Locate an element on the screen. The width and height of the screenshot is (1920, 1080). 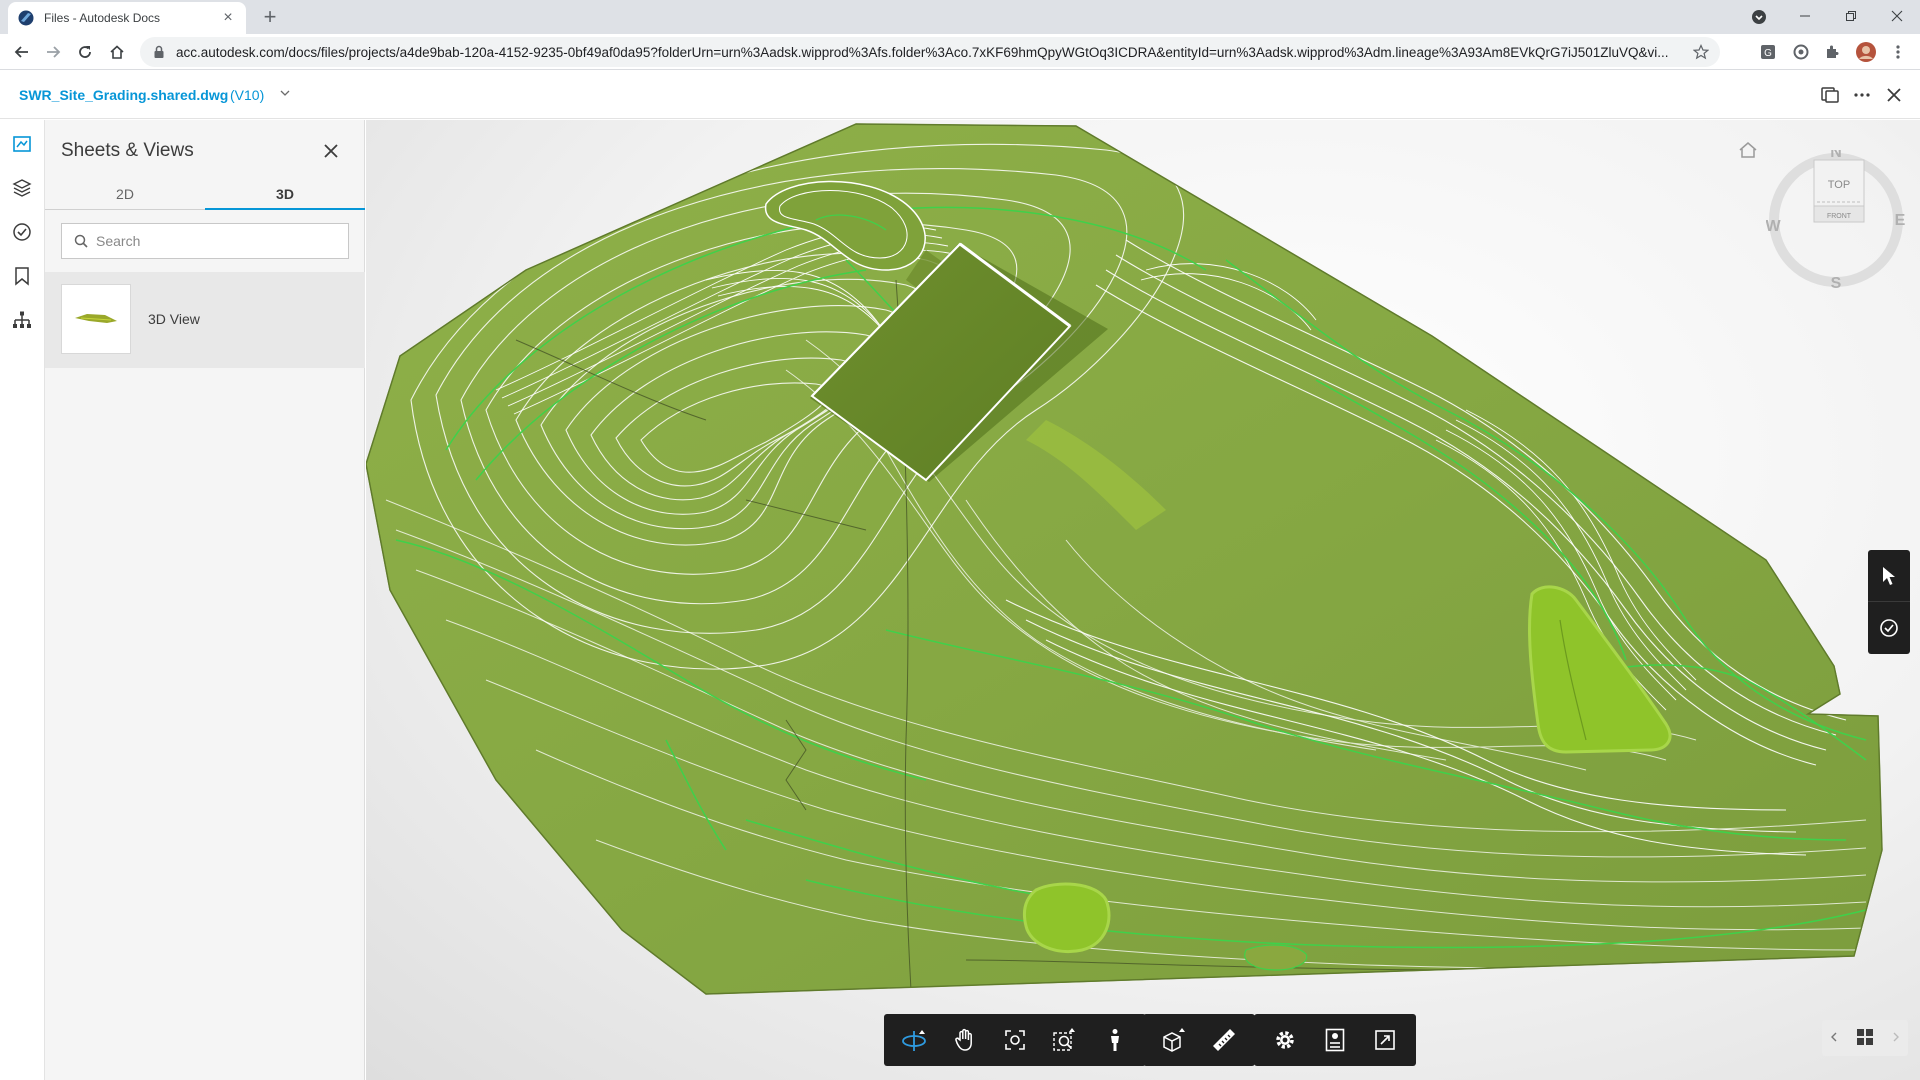
settings-icon is located at coordinates (1285, 1040).